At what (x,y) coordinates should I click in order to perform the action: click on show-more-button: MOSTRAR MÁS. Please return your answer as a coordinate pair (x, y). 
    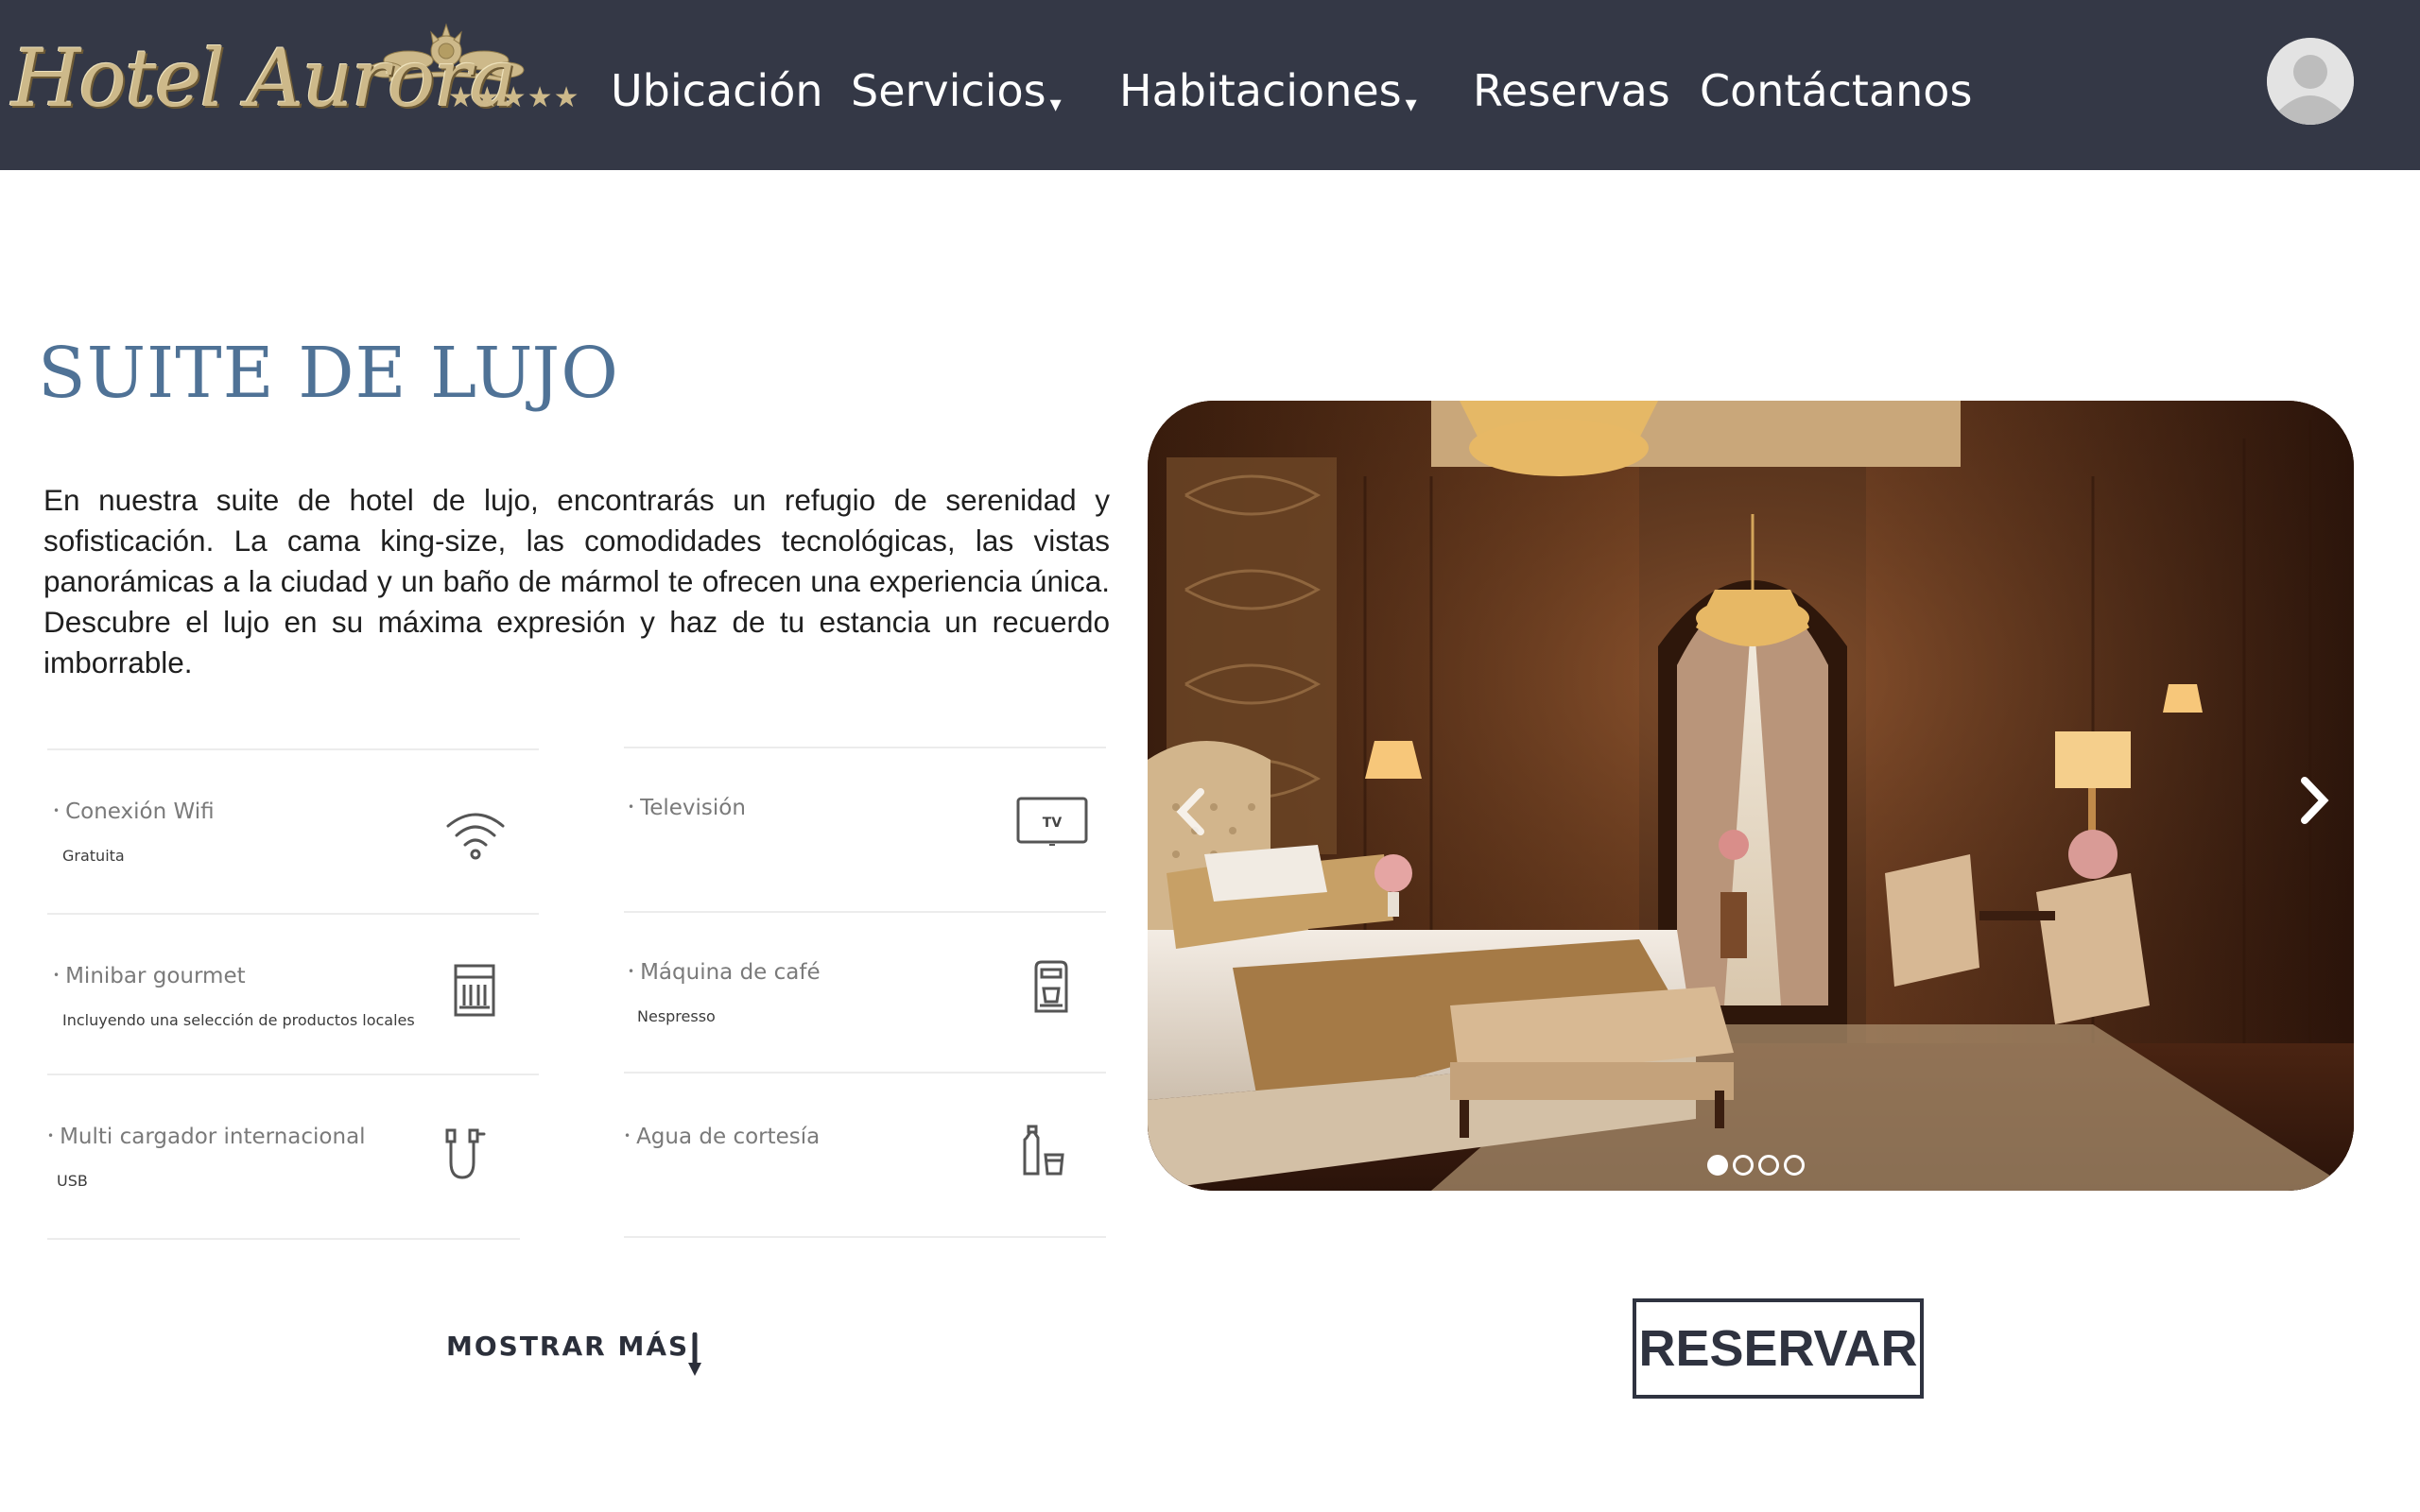
    Looking at the image, I should click on (568, 1346).